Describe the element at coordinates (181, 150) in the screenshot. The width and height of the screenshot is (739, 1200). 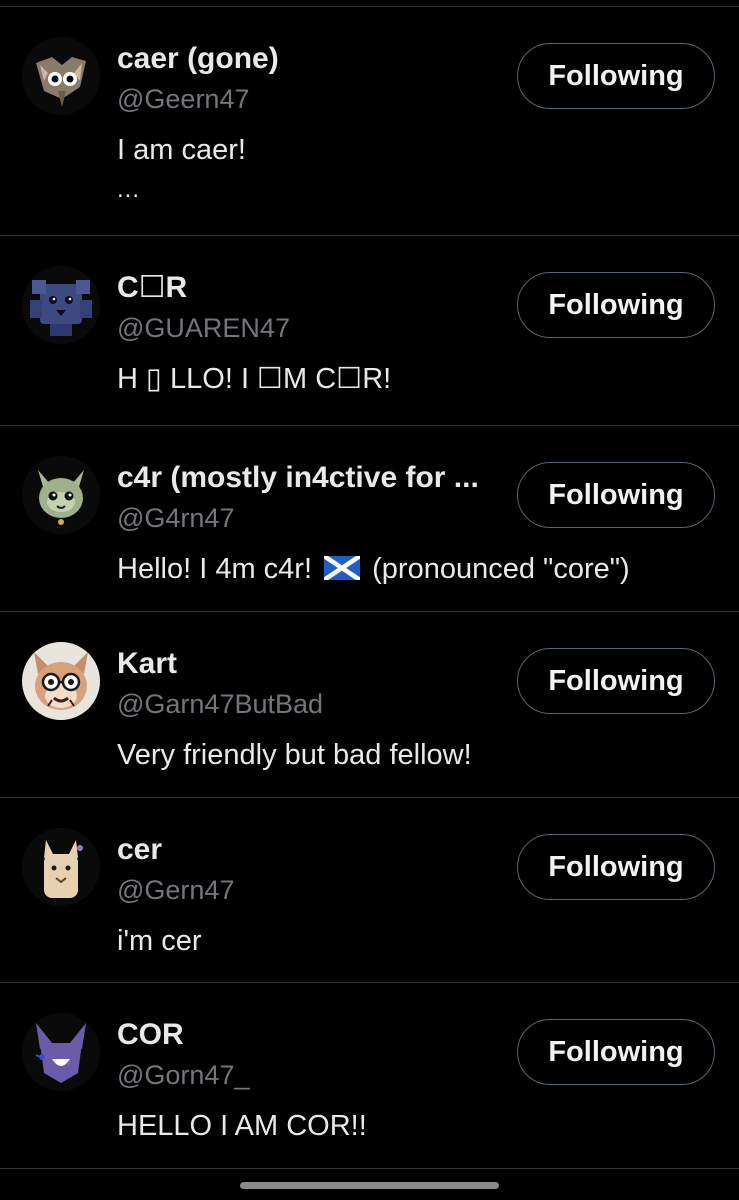
I see `user-bio: I am caer!` at that location.